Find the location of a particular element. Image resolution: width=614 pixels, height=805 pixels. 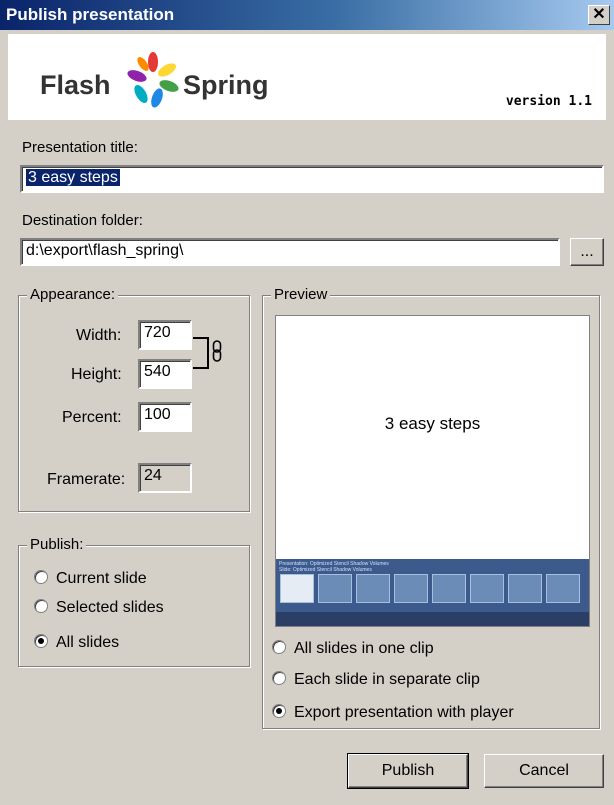

radio-selected-slides: Selected slides is located at coordinates (99, 608).